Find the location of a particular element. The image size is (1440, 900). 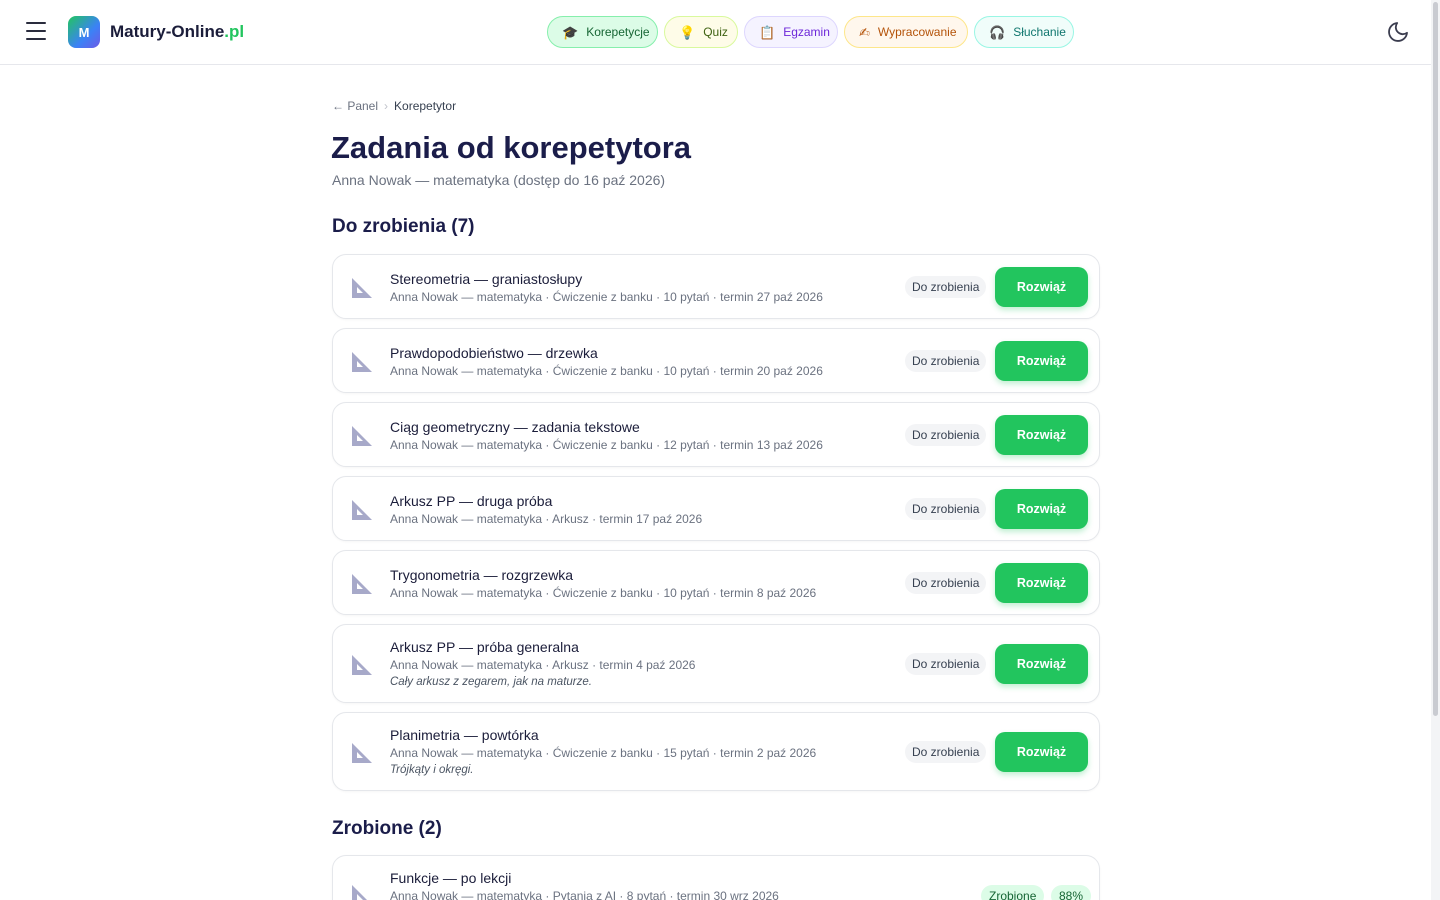

nav-label: Egzamin is located at coordinates (806, 32).